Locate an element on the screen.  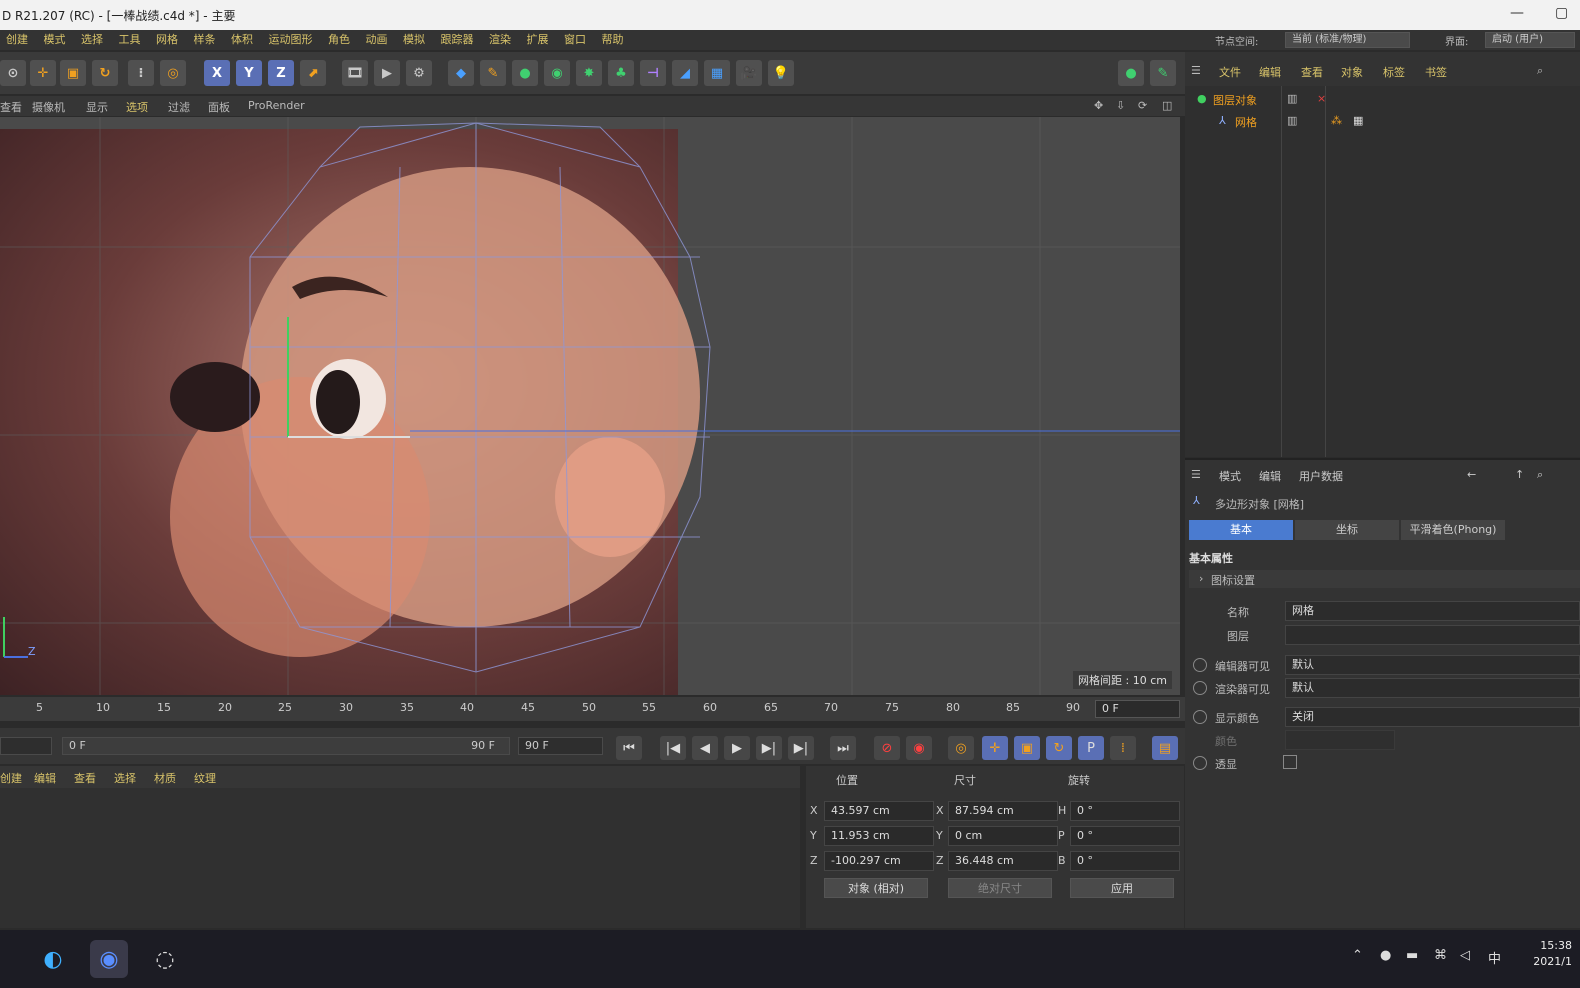
coord-mode-dropdown: 对象 (相对) is located at coordinates (876, 888).